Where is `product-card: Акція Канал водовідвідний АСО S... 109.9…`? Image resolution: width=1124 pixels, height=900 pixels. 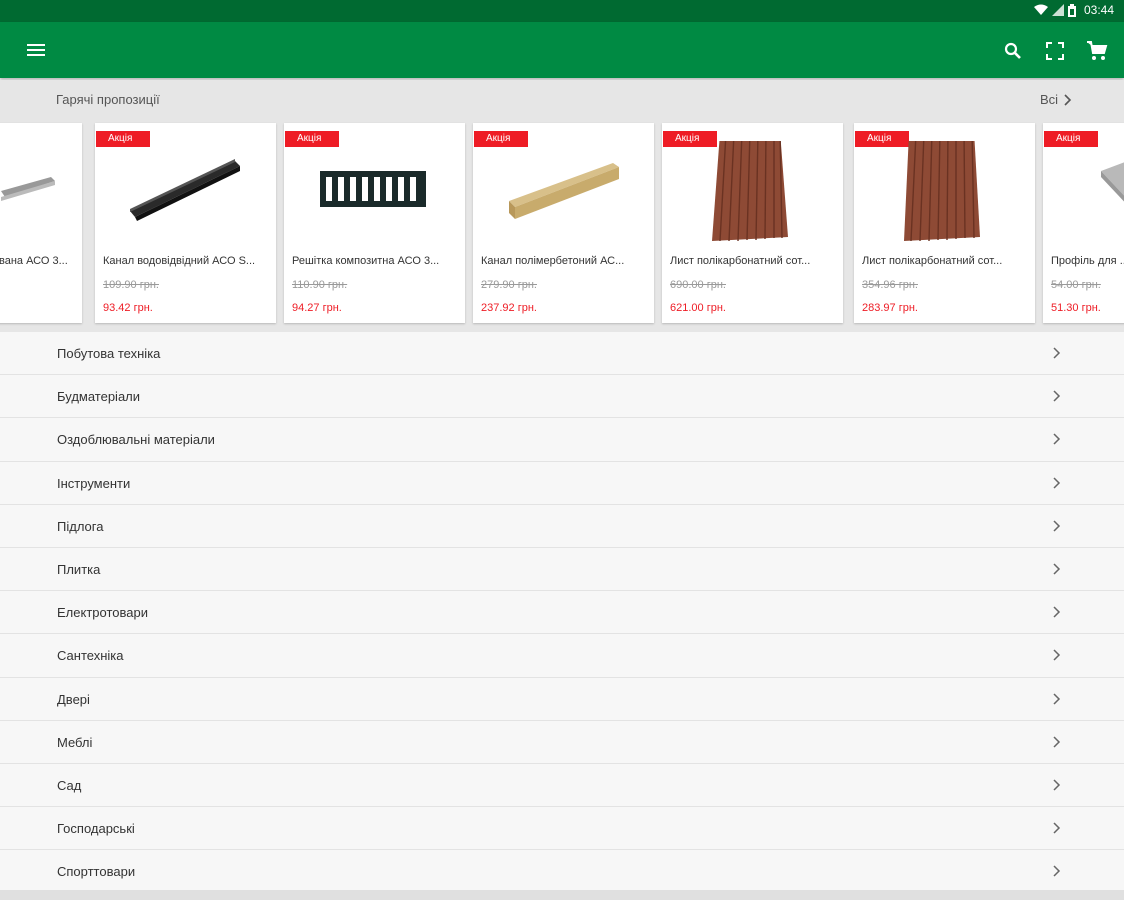 product-card: Акція Канал водовідвідний АСО S... 109.9… is located at coordinates (185, 223).